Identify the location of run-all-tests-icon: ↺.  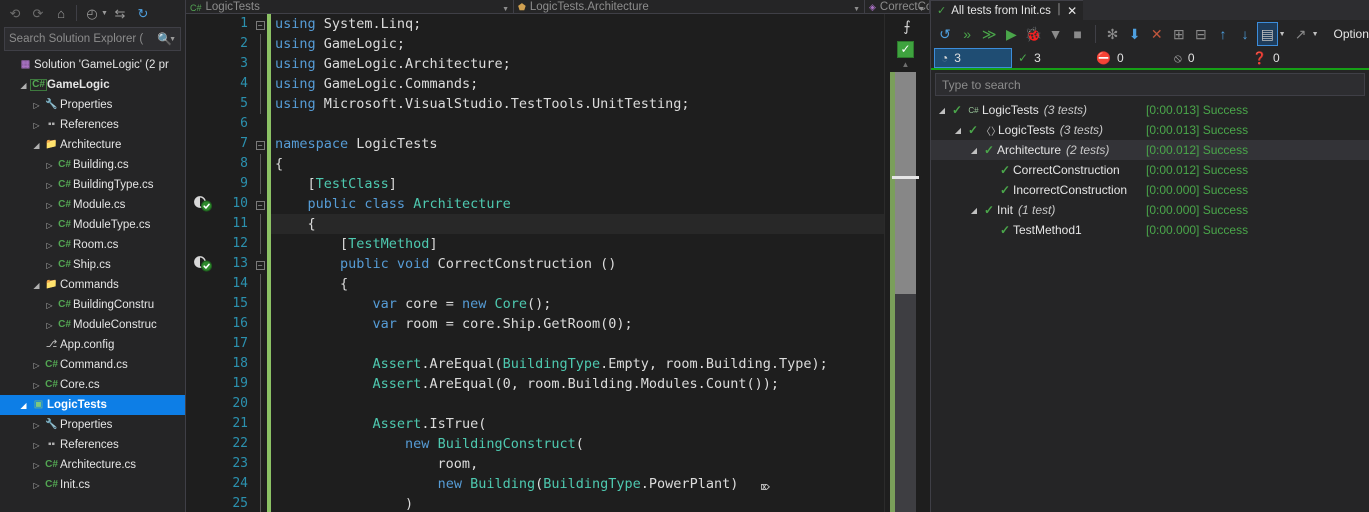
(945, 34).